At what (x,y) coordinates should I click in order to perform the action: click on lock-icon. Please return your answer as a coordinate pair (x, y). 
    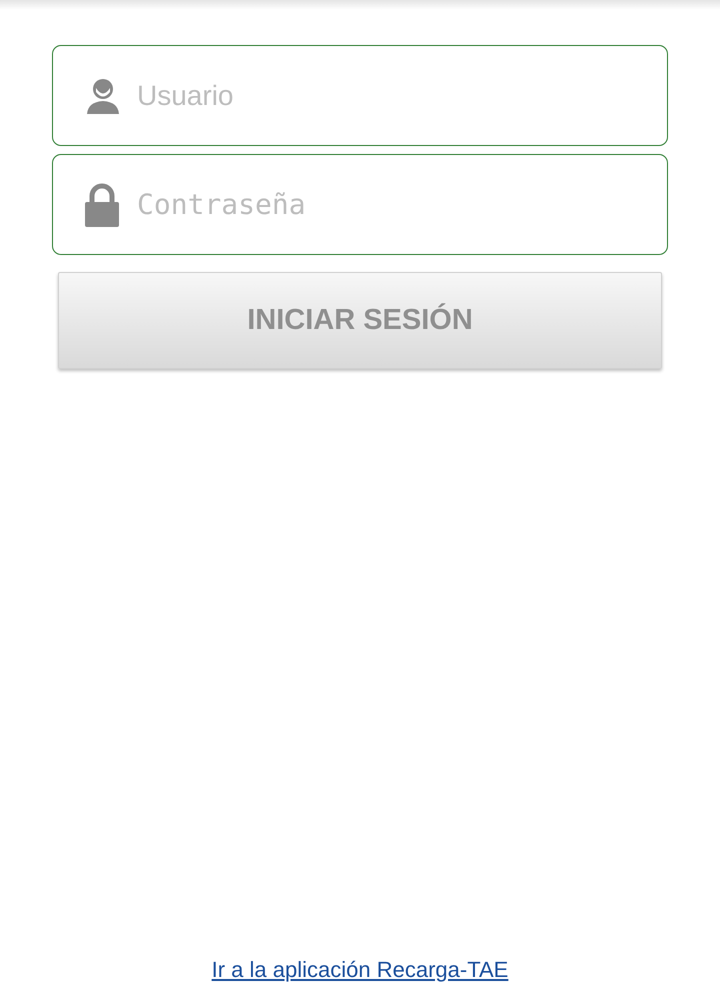
    Looking at the image, I should click on (102, 204).